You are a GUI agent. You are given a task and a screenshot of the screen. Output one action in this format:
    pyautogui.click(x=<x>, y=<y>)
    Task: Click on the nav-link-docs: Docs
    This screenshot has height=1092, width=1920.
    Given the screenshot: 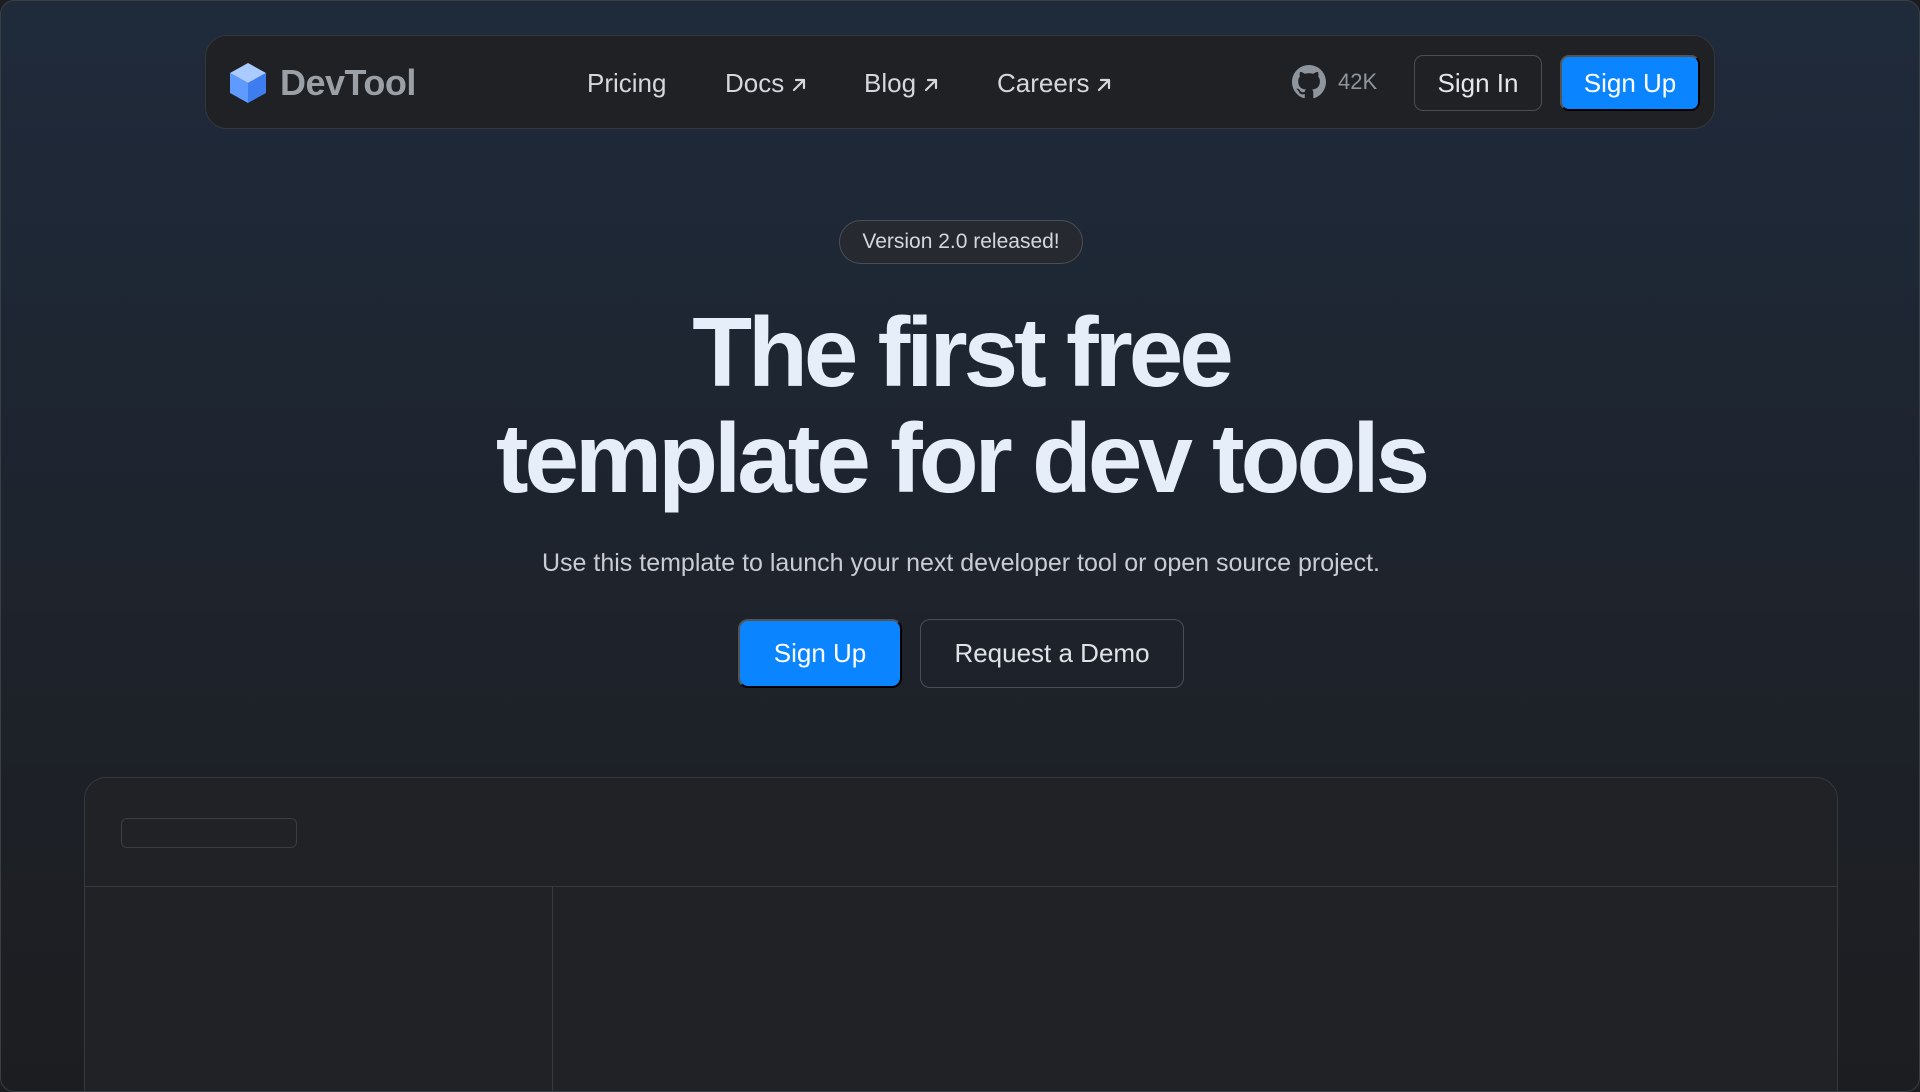 What is the action you would take?
    pyautogui.click(x=766, y=83)
    